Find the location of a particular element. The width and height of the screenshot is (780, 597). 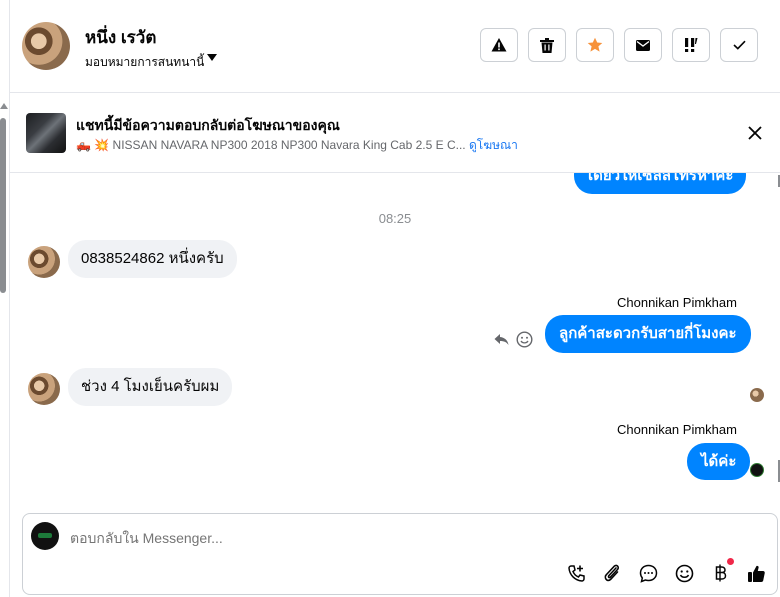

page-logo is located at coordinates (45, 535).